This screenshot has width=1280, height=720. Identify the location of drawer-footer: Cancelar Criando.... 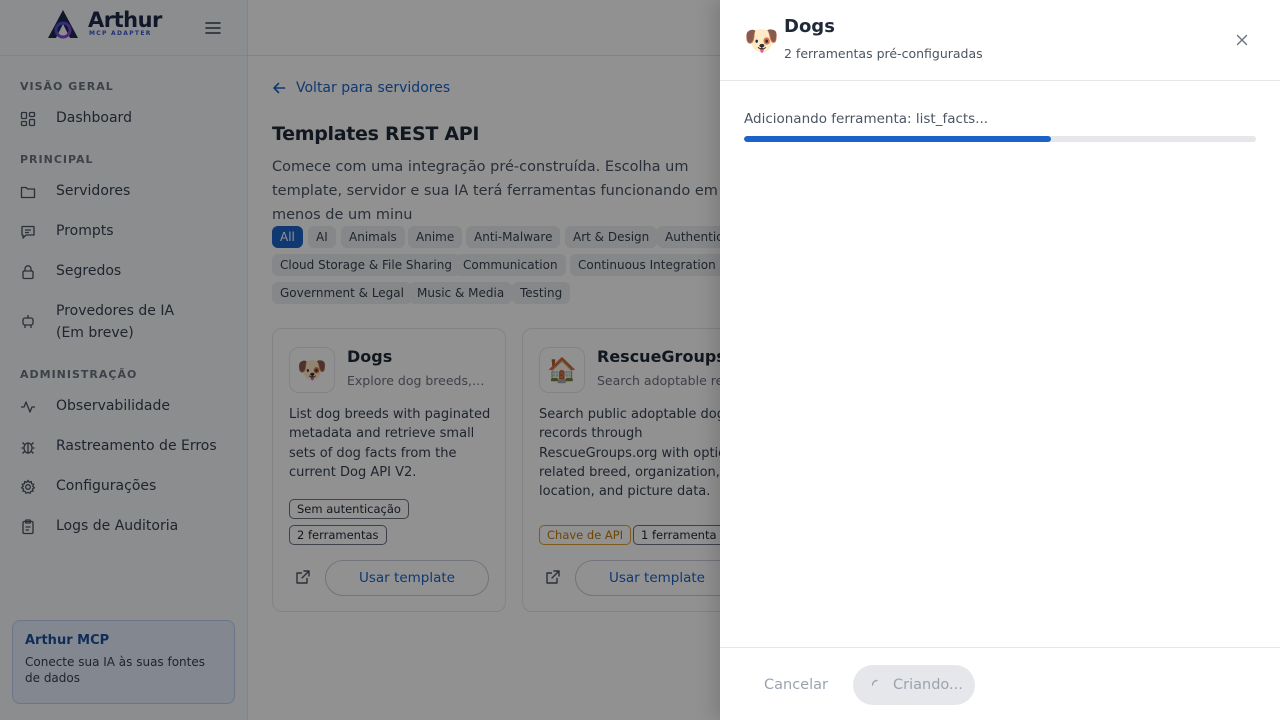
(1000, 683).